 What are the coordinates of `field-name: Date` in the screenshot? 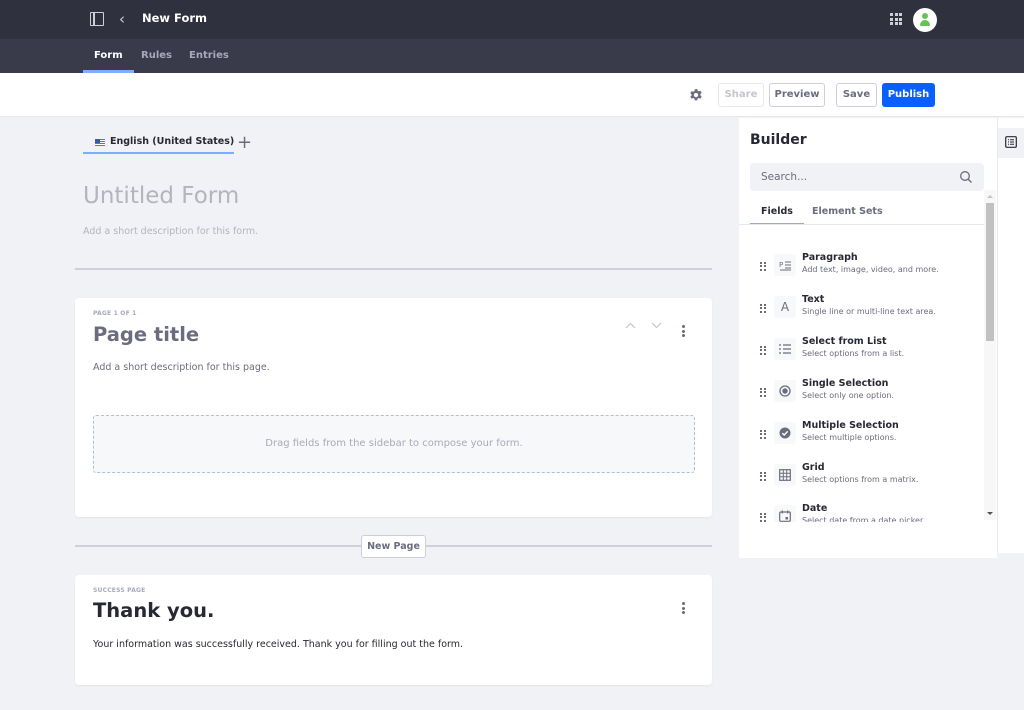 It's located at (815, 508).